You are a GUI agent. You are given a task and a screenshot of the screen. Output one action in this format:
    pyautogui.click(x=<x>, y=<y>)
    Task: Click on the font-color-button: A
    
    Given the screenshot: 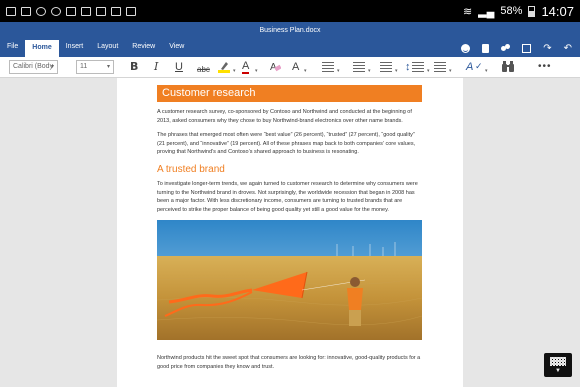 What is the action you would take?
    pyautogui.click(x=246, y=67)
    